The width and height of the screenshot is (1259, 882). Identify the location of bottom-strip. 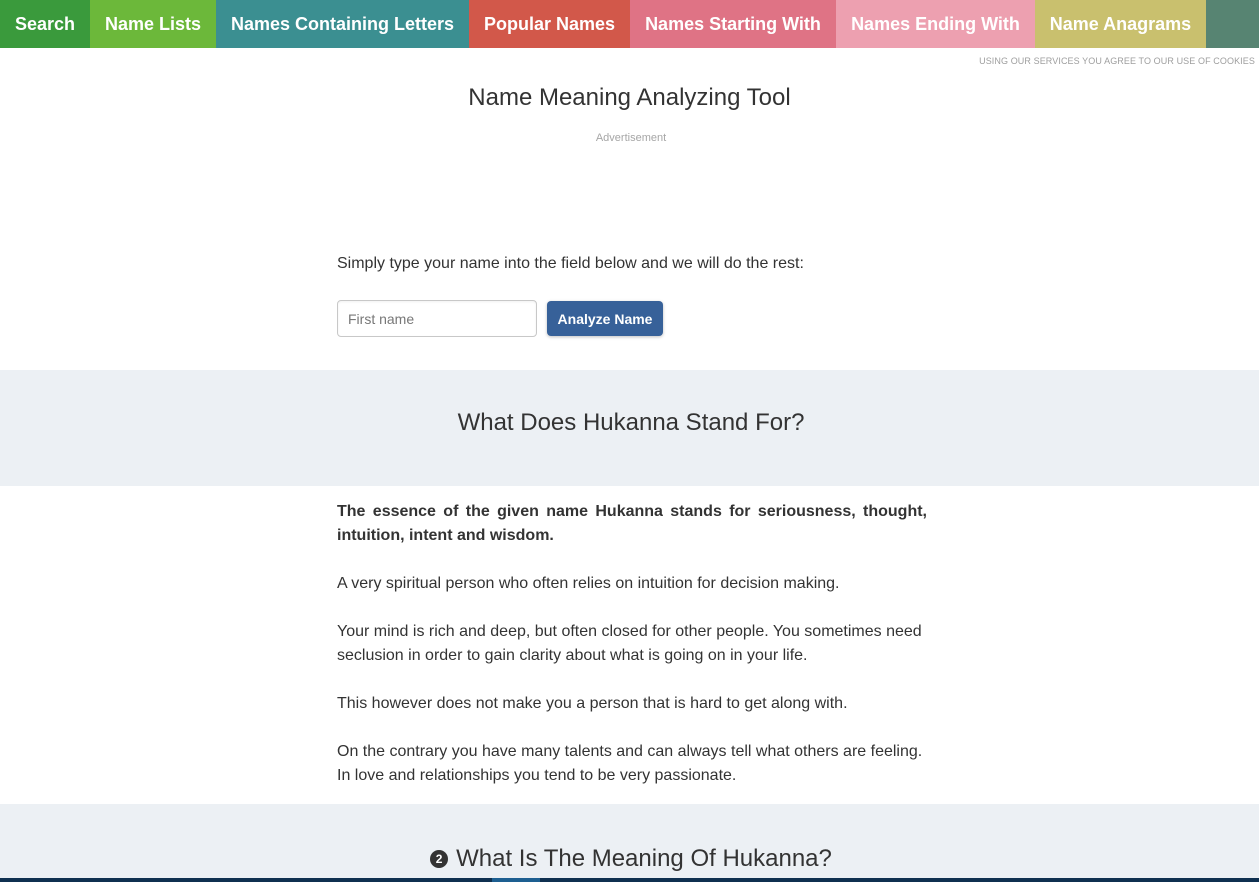
(629, 880).